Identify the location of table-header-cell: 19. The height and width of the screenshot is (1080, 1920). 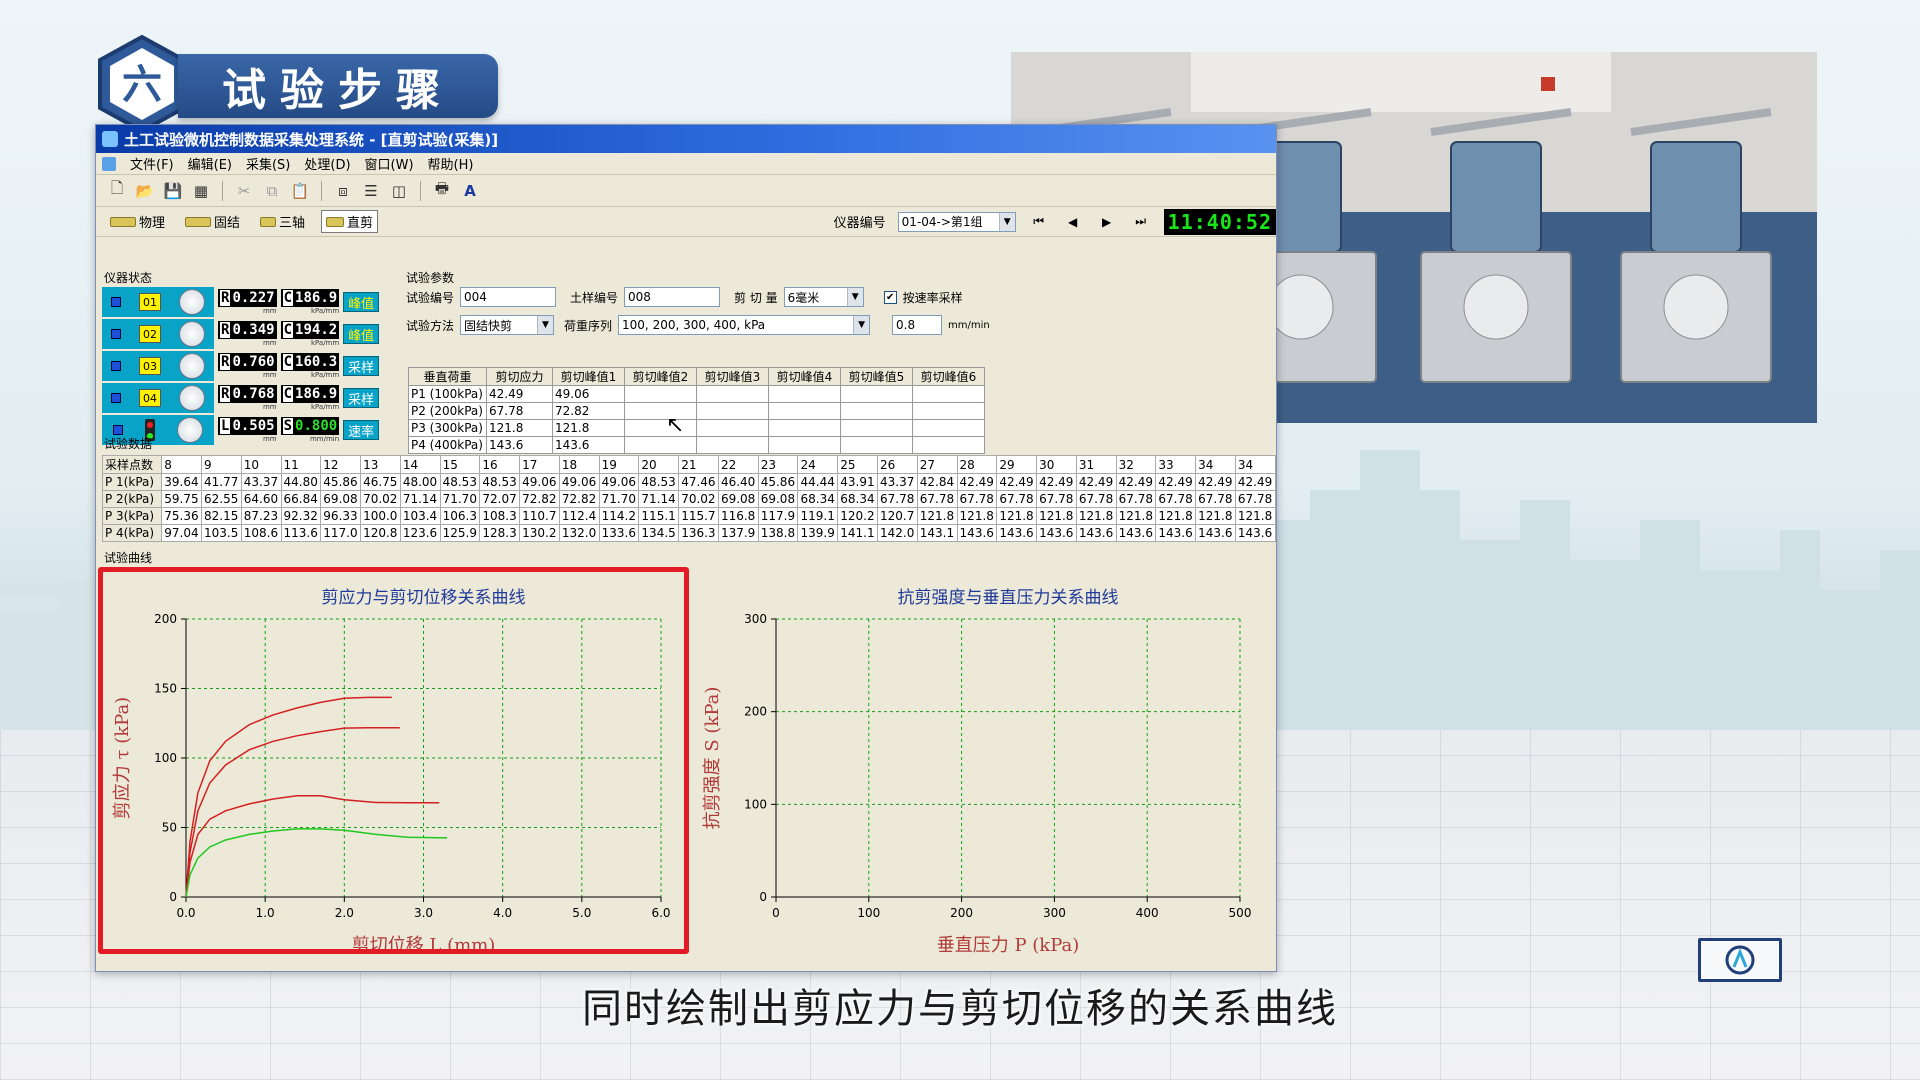
(619, 464).